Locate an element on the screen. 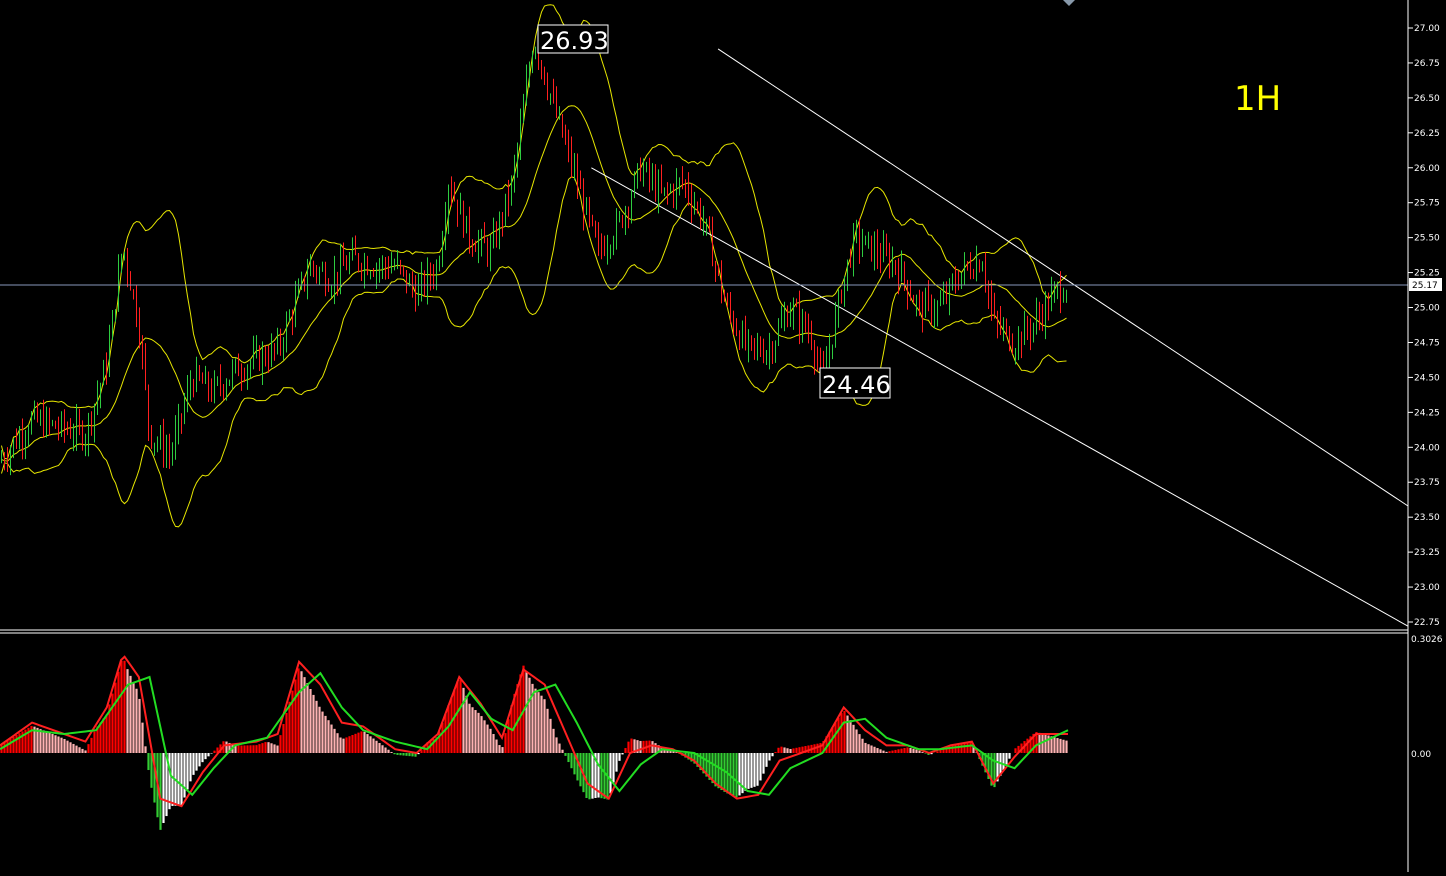 This screenshot has height=876, width=1446. price-tick-label: 26.50 is located at coordinates (1427, 99).